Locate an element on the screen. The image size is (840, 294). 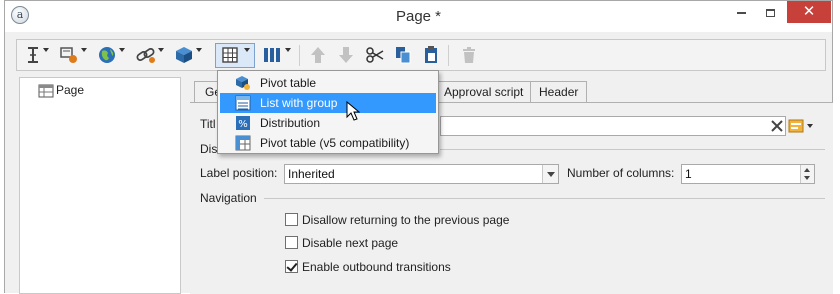
grid-dropdown-caret is located at coordinates (247, 50).